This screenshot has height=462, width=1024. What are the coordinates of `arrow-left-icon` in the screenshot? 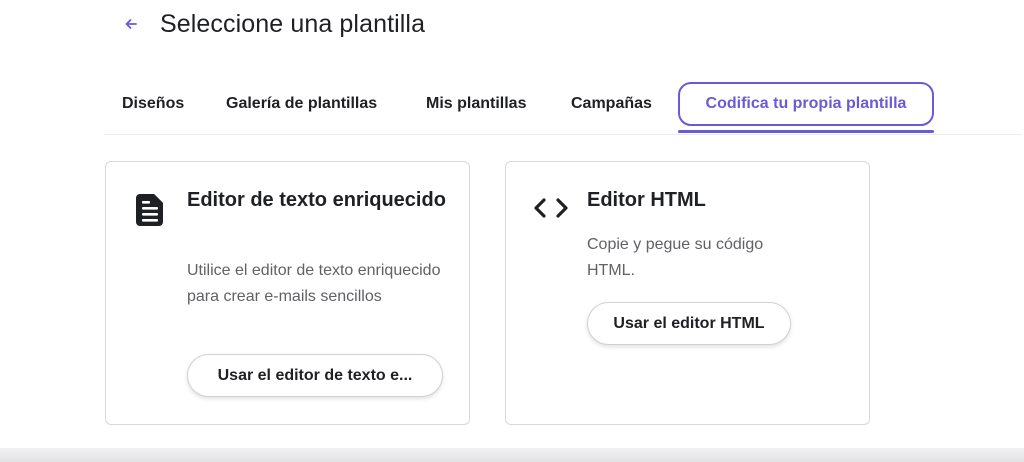 It's located at (131, 24).